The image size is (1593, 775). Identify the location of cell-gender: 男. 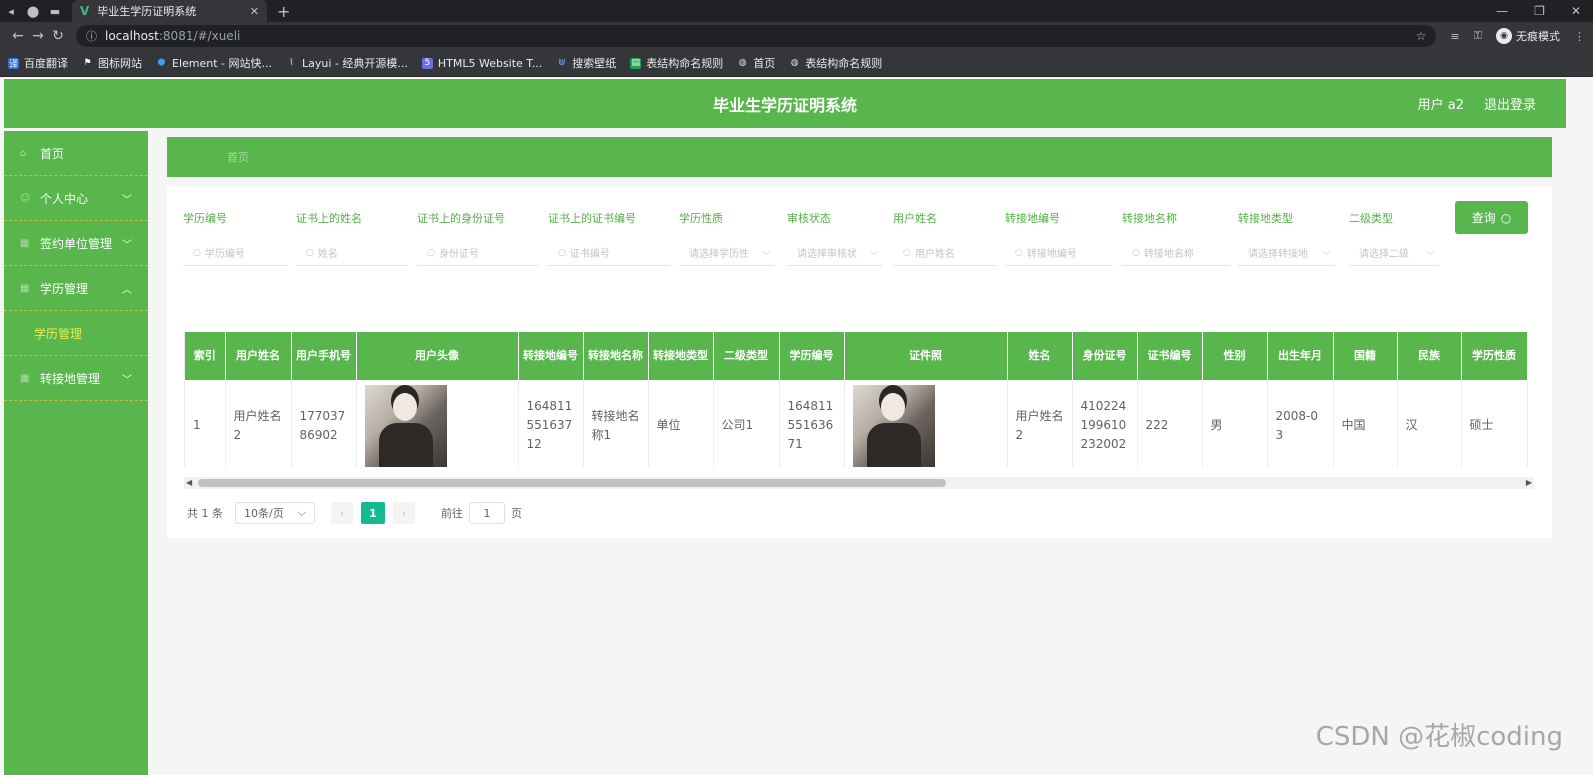
(1235, 424).